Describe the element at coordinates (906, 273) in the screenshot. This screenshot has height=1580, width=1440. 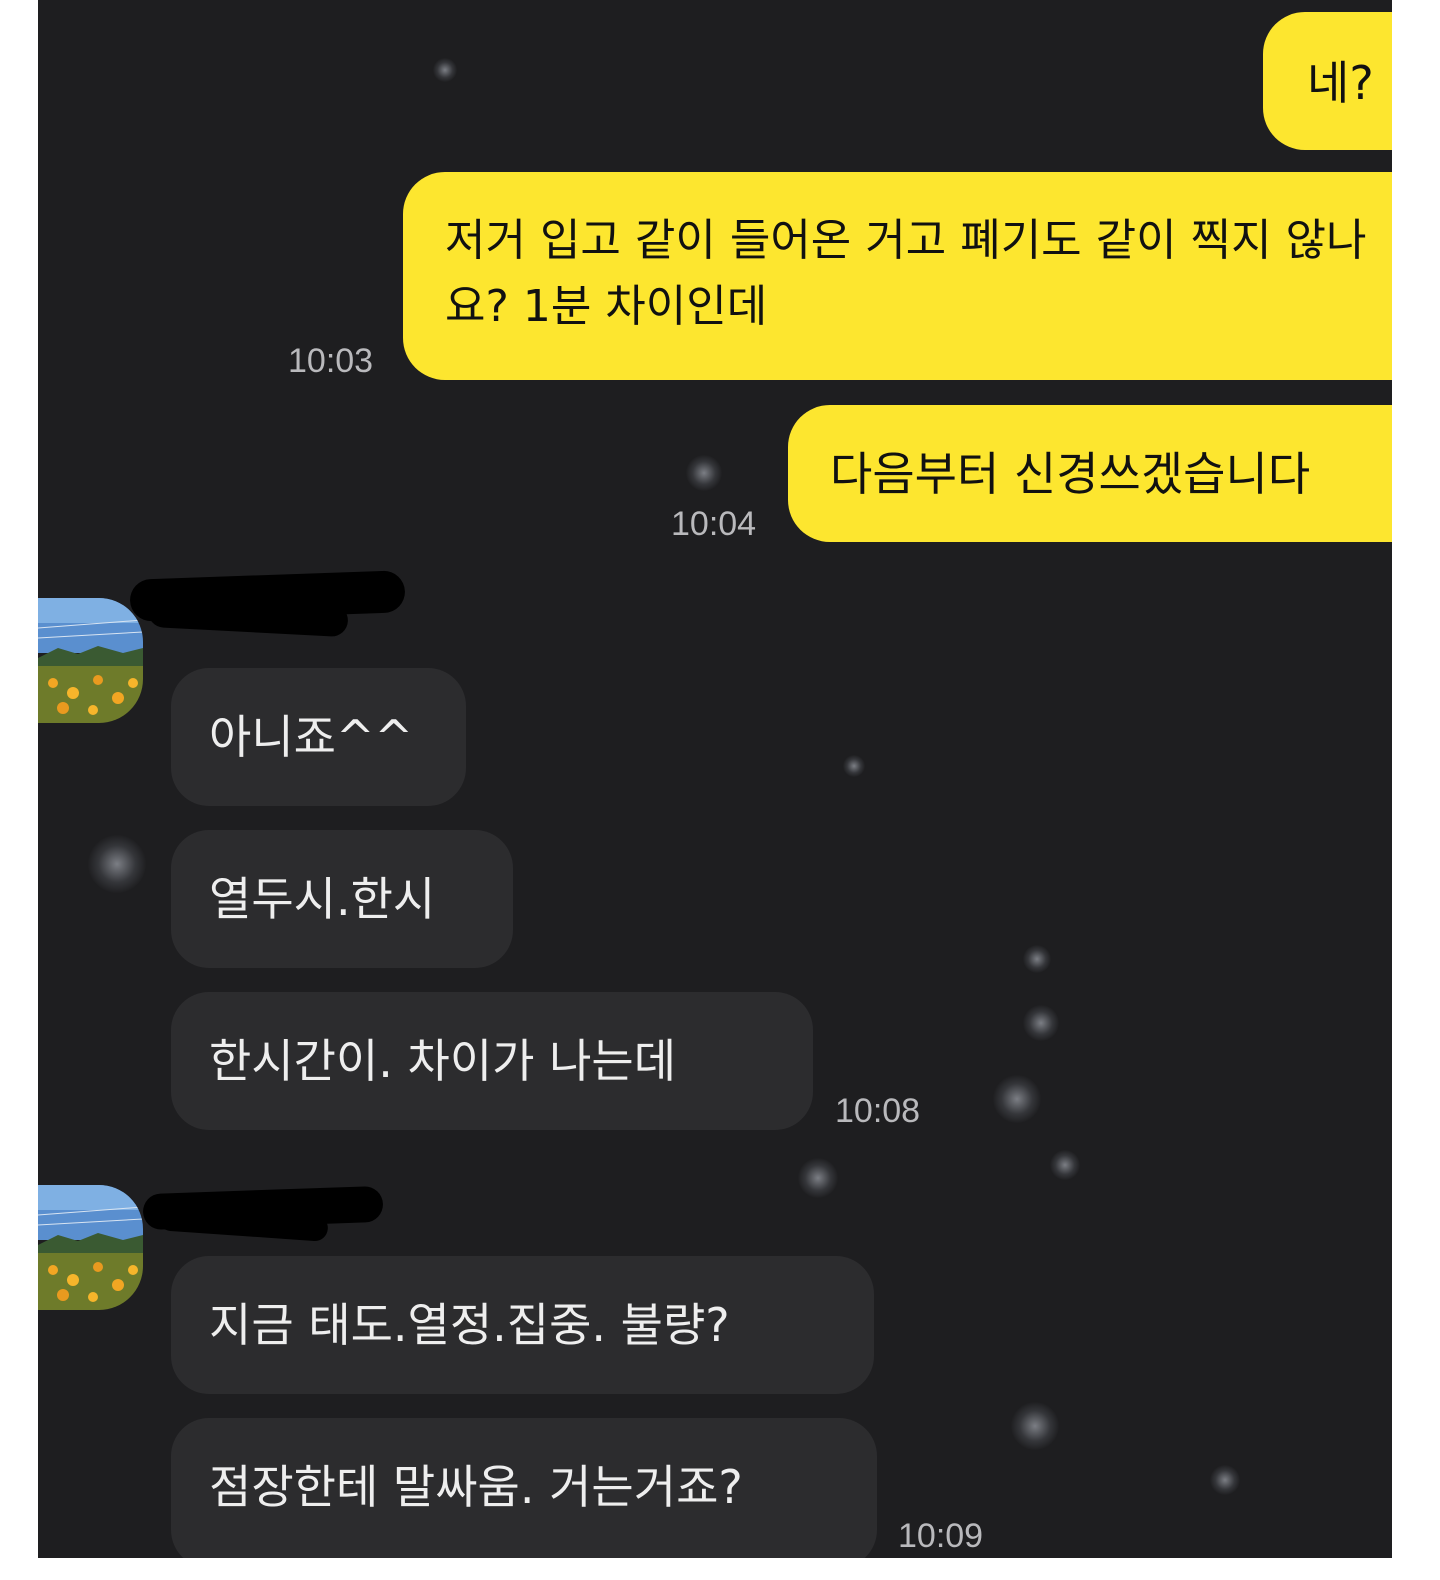
I see `message-text: 저거 입고 같이 들어온 거고 폐기도 같이 찍지 않나요? 1분 차이인데` at that location.